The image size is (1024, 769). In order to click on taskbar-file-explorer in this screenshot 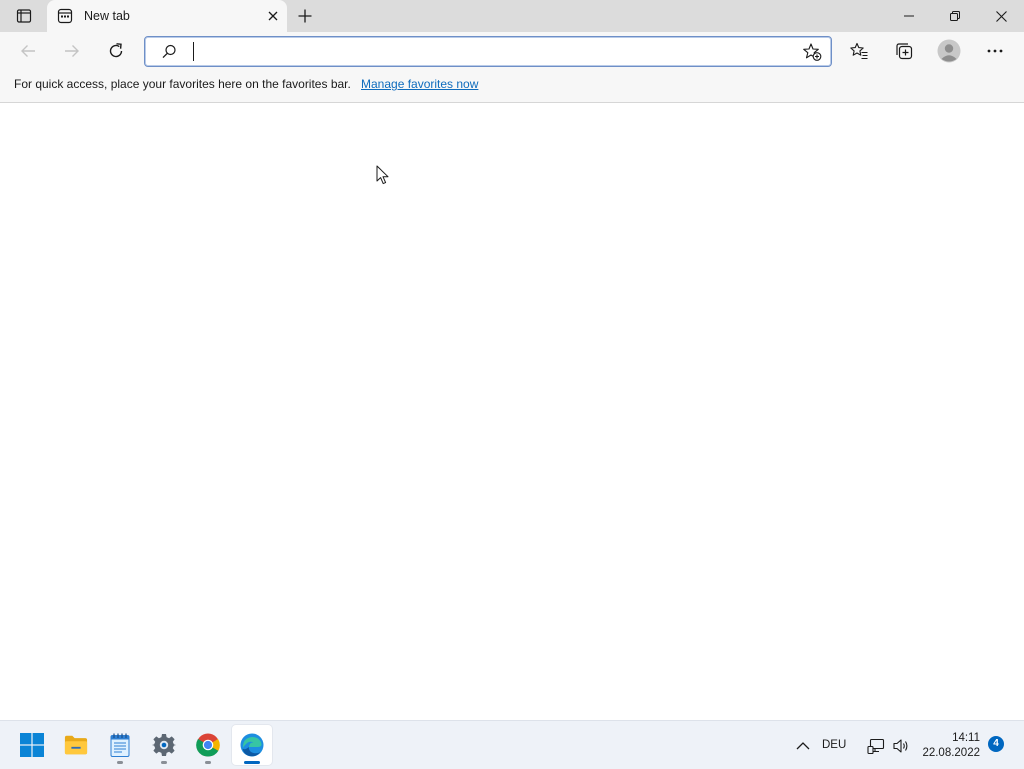, I will do `click(76, 745)`.